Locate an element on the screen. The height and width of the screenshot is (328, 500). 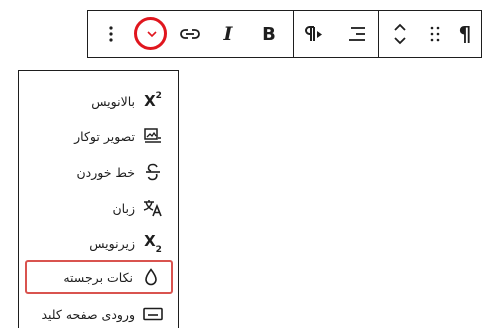
toolbar-group-block: ¶ is located at coordinates (429, 34).